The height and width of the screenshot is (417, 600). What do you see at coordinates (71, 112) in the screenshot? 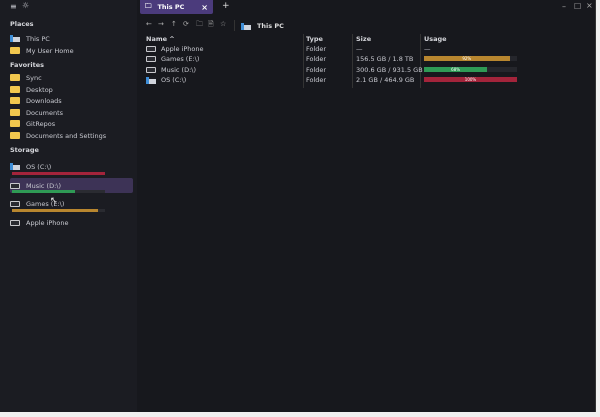
I see `sidebar-item-documents: Documents` at bounding box center [71, 112].